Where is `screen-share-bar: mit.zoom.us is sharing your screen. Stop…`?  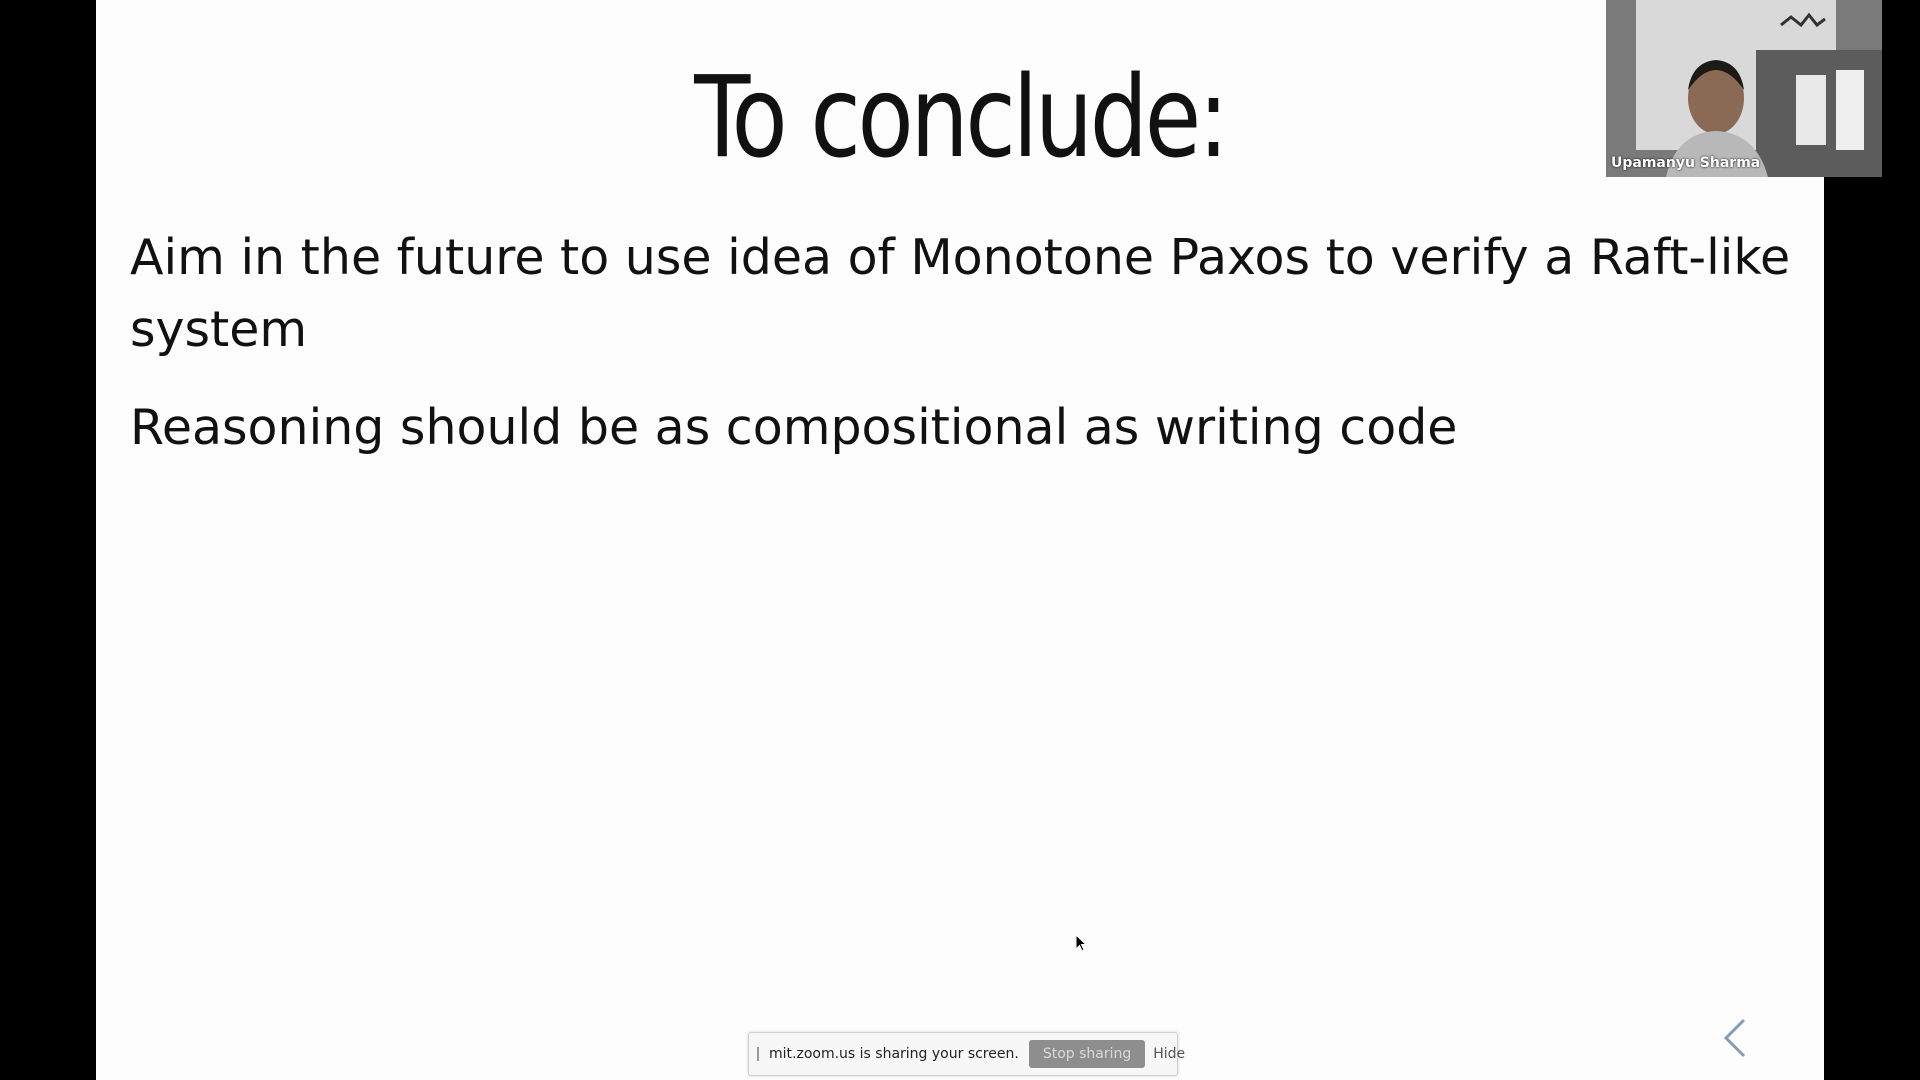 screen-share-bar: mit.zoom.us is sharing your screen. Stop… is located at coordinates (966, 1054).